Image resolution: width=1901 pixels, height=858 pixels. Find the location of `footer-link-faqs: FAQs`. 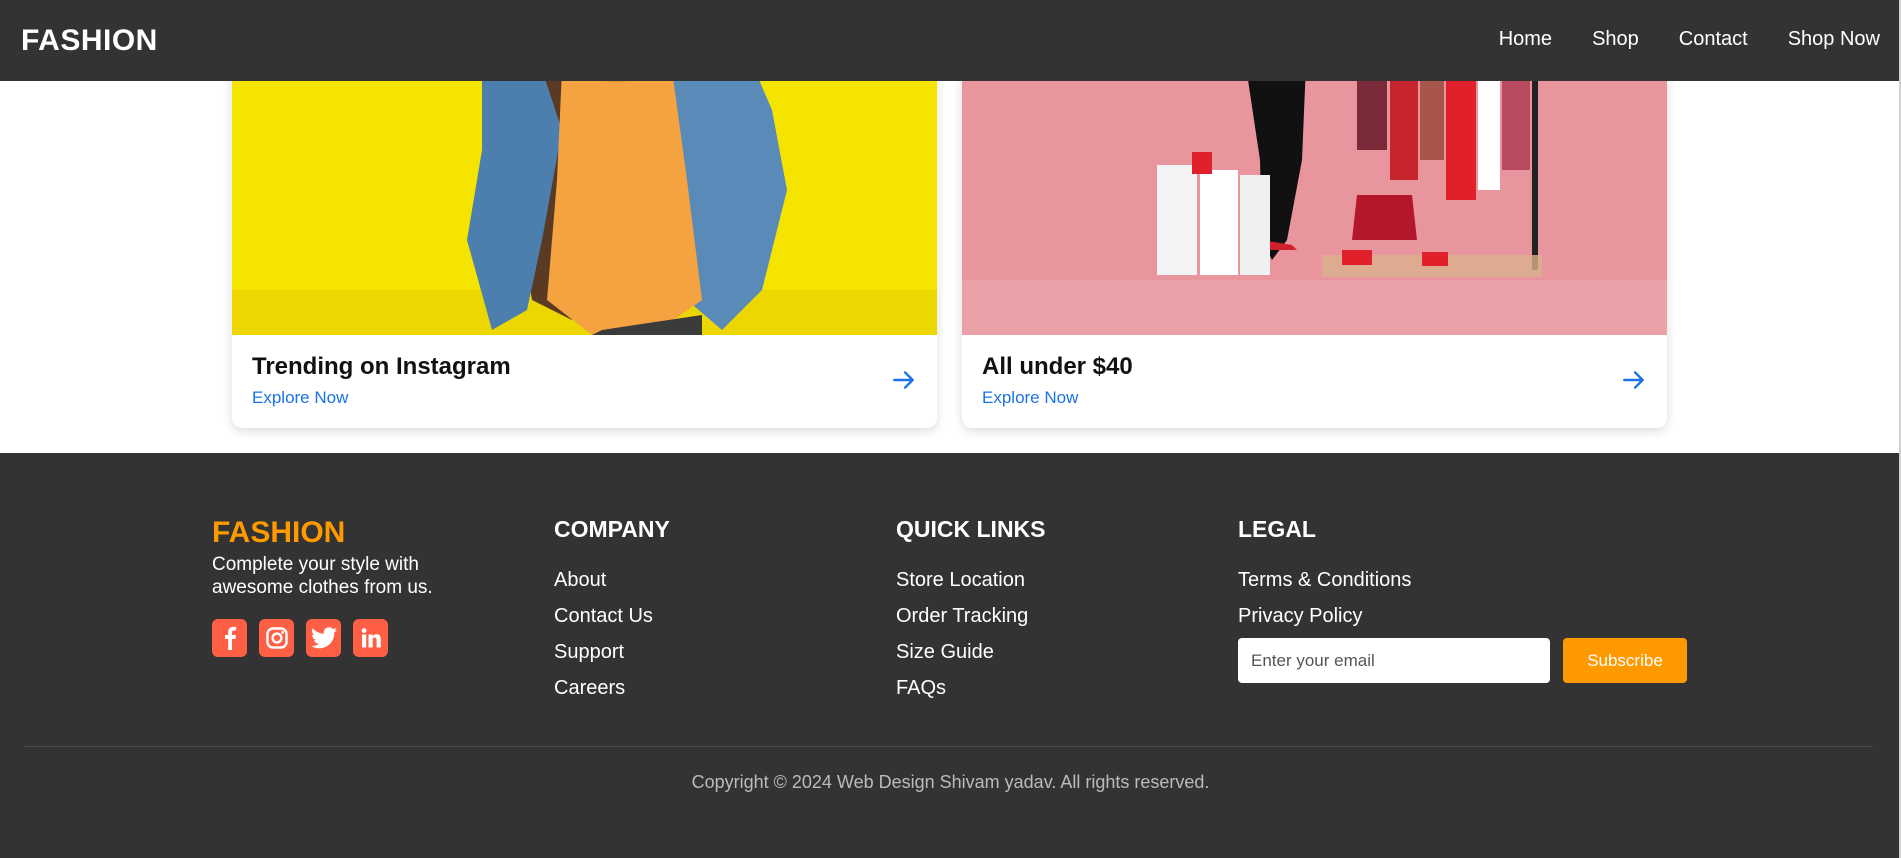

footer-link-faqs: FAQs is located at coordinates (971, 695).